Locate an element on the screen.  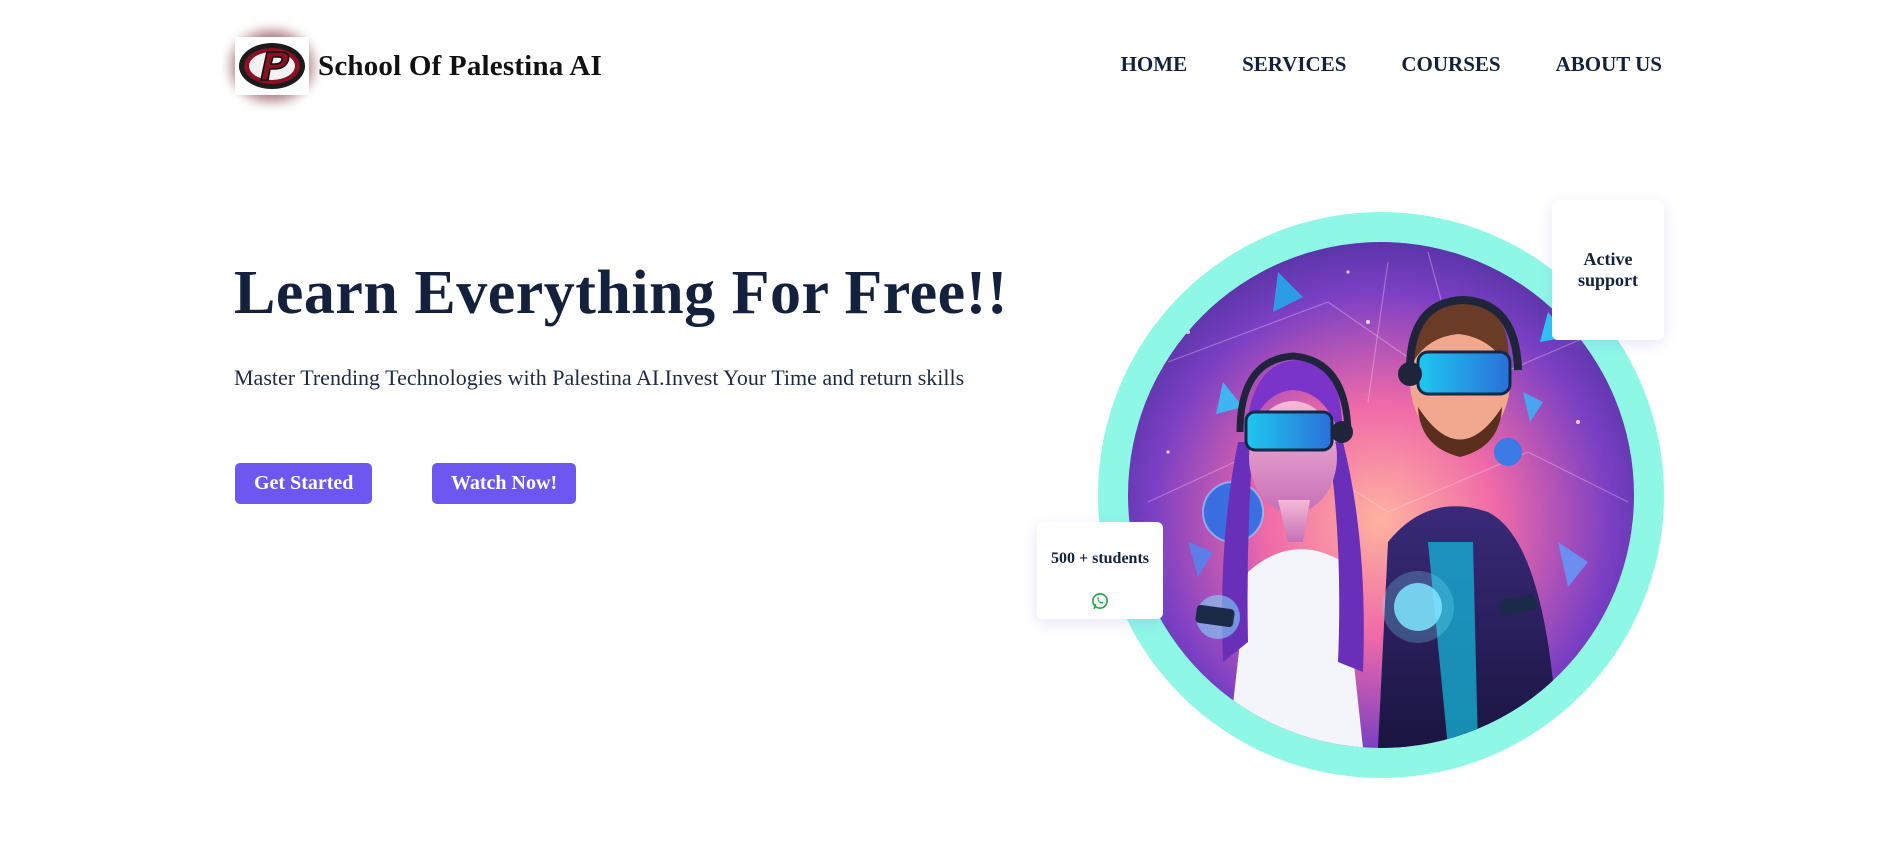
nav-about-us: ABOUT US is located at coordinates (1609, 64).